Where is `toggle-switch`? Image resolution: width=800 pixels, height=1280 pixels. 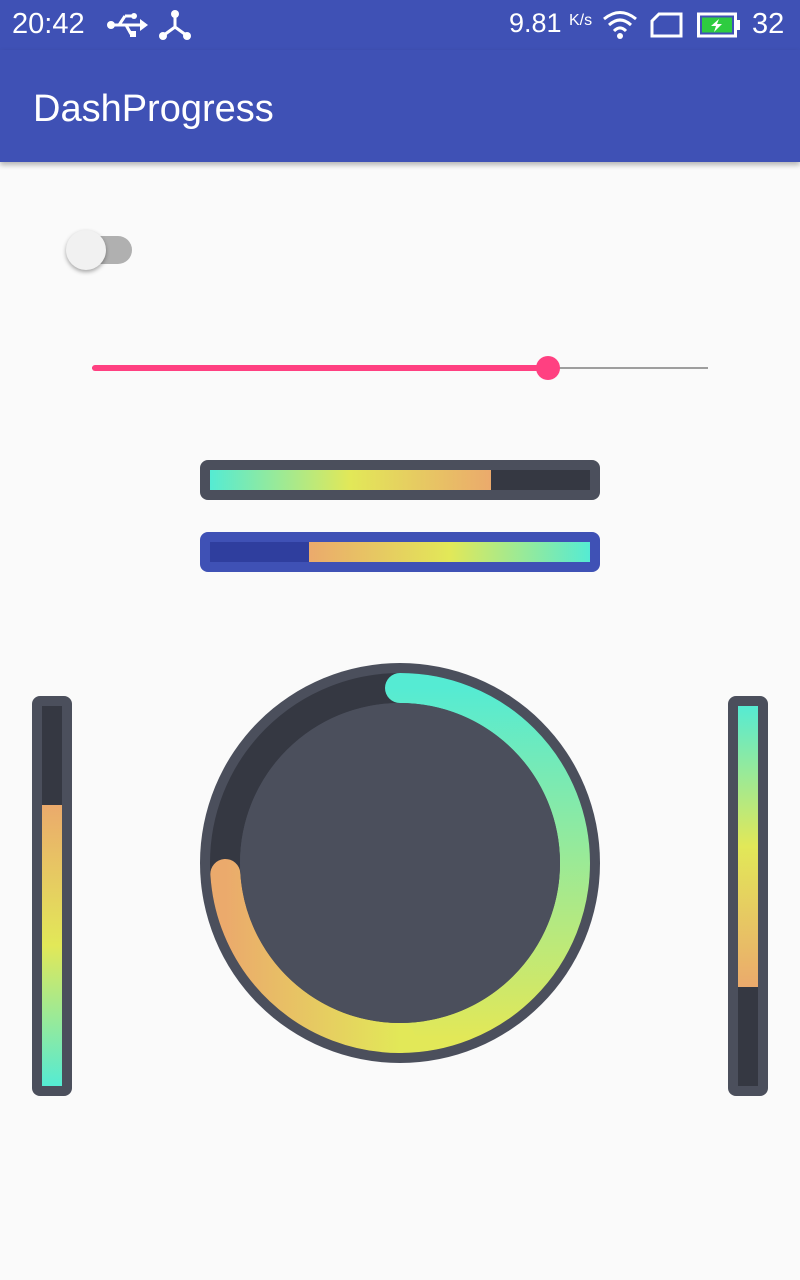 toggle-switch is located at coordinates (100, 250).